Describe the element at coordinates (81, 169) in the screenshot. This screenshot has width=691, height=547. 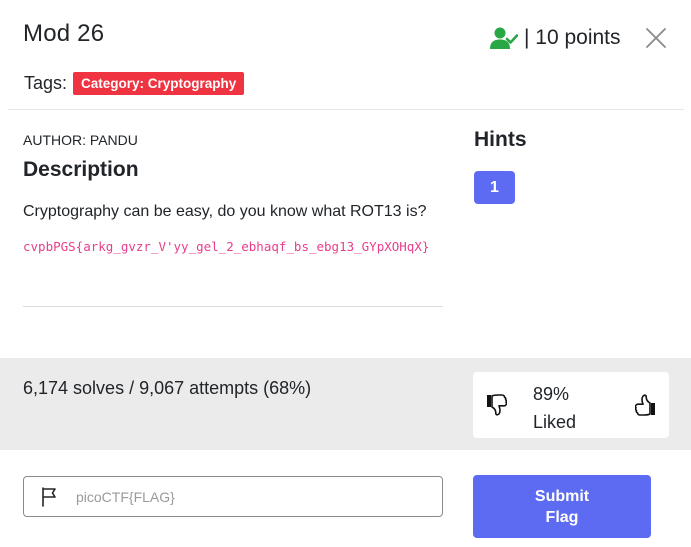
I see `description-heading: Description` at that location.